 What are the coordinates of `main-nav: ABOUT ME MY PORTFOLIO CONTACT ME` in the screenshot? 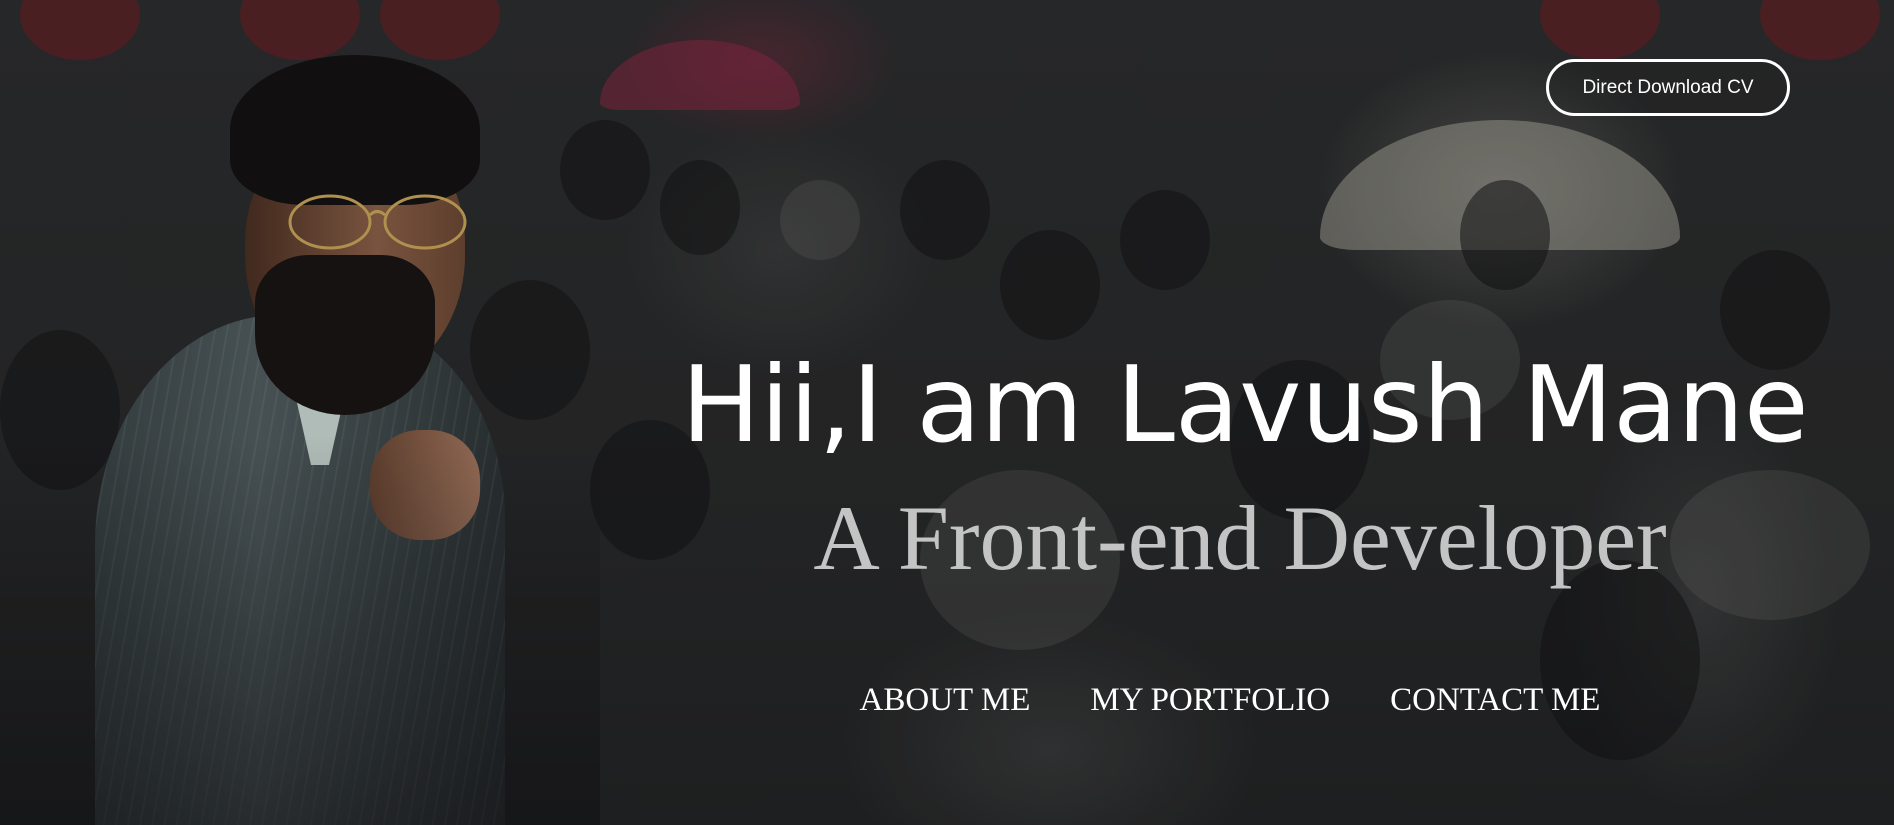 It's located at (1230, 700).